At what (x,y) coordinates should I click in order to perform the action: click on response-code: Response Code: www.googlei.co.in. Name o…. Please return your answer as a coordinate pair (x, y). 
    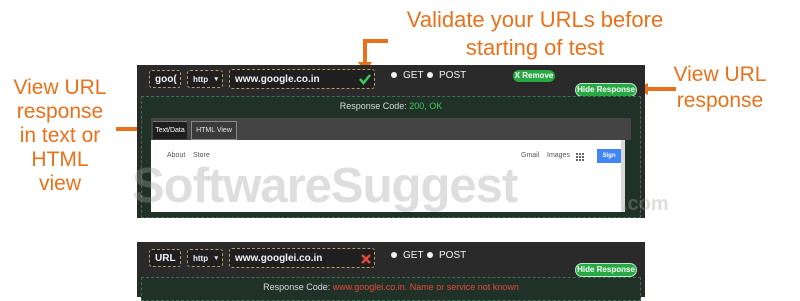
    Looking at the image, I should click on (391, 287).